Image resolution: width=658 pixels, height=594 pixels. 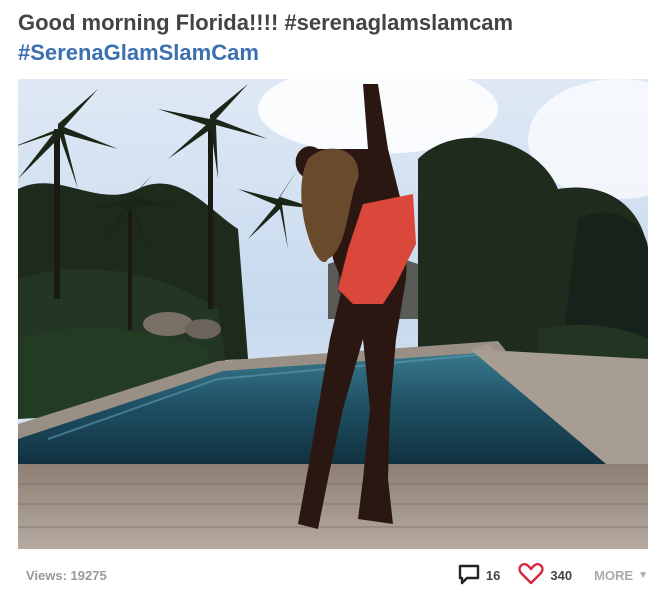 I want to click on comment-count: 16, so click(x=493, y=575).